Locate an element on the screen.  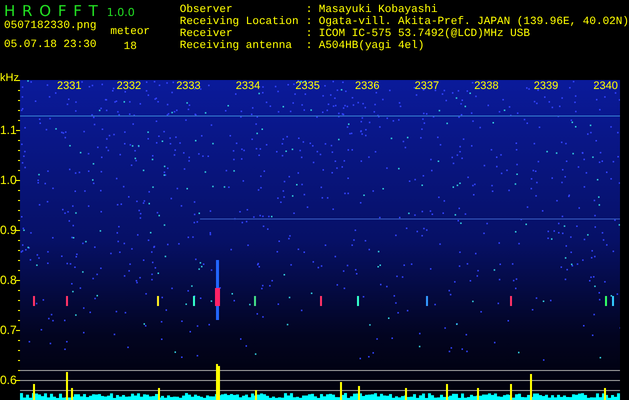
info-value: Masayuki Kobayashi is located at coordinates (378, 10).